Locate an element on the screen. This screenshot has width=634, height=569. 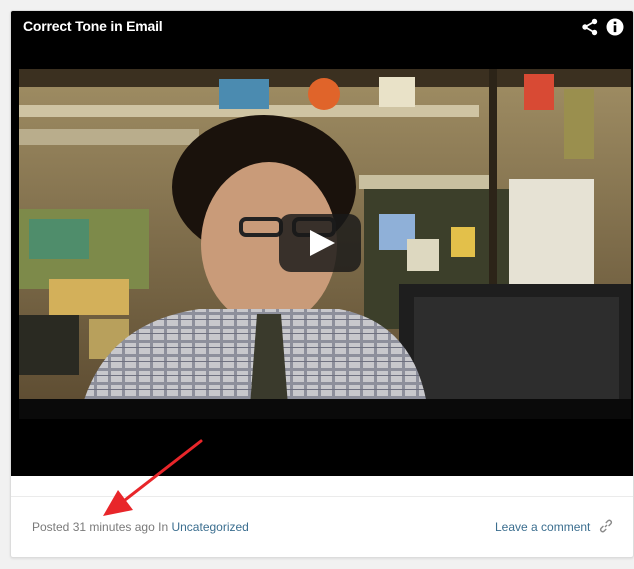
in-label: In is located at coordinates (163, 527).